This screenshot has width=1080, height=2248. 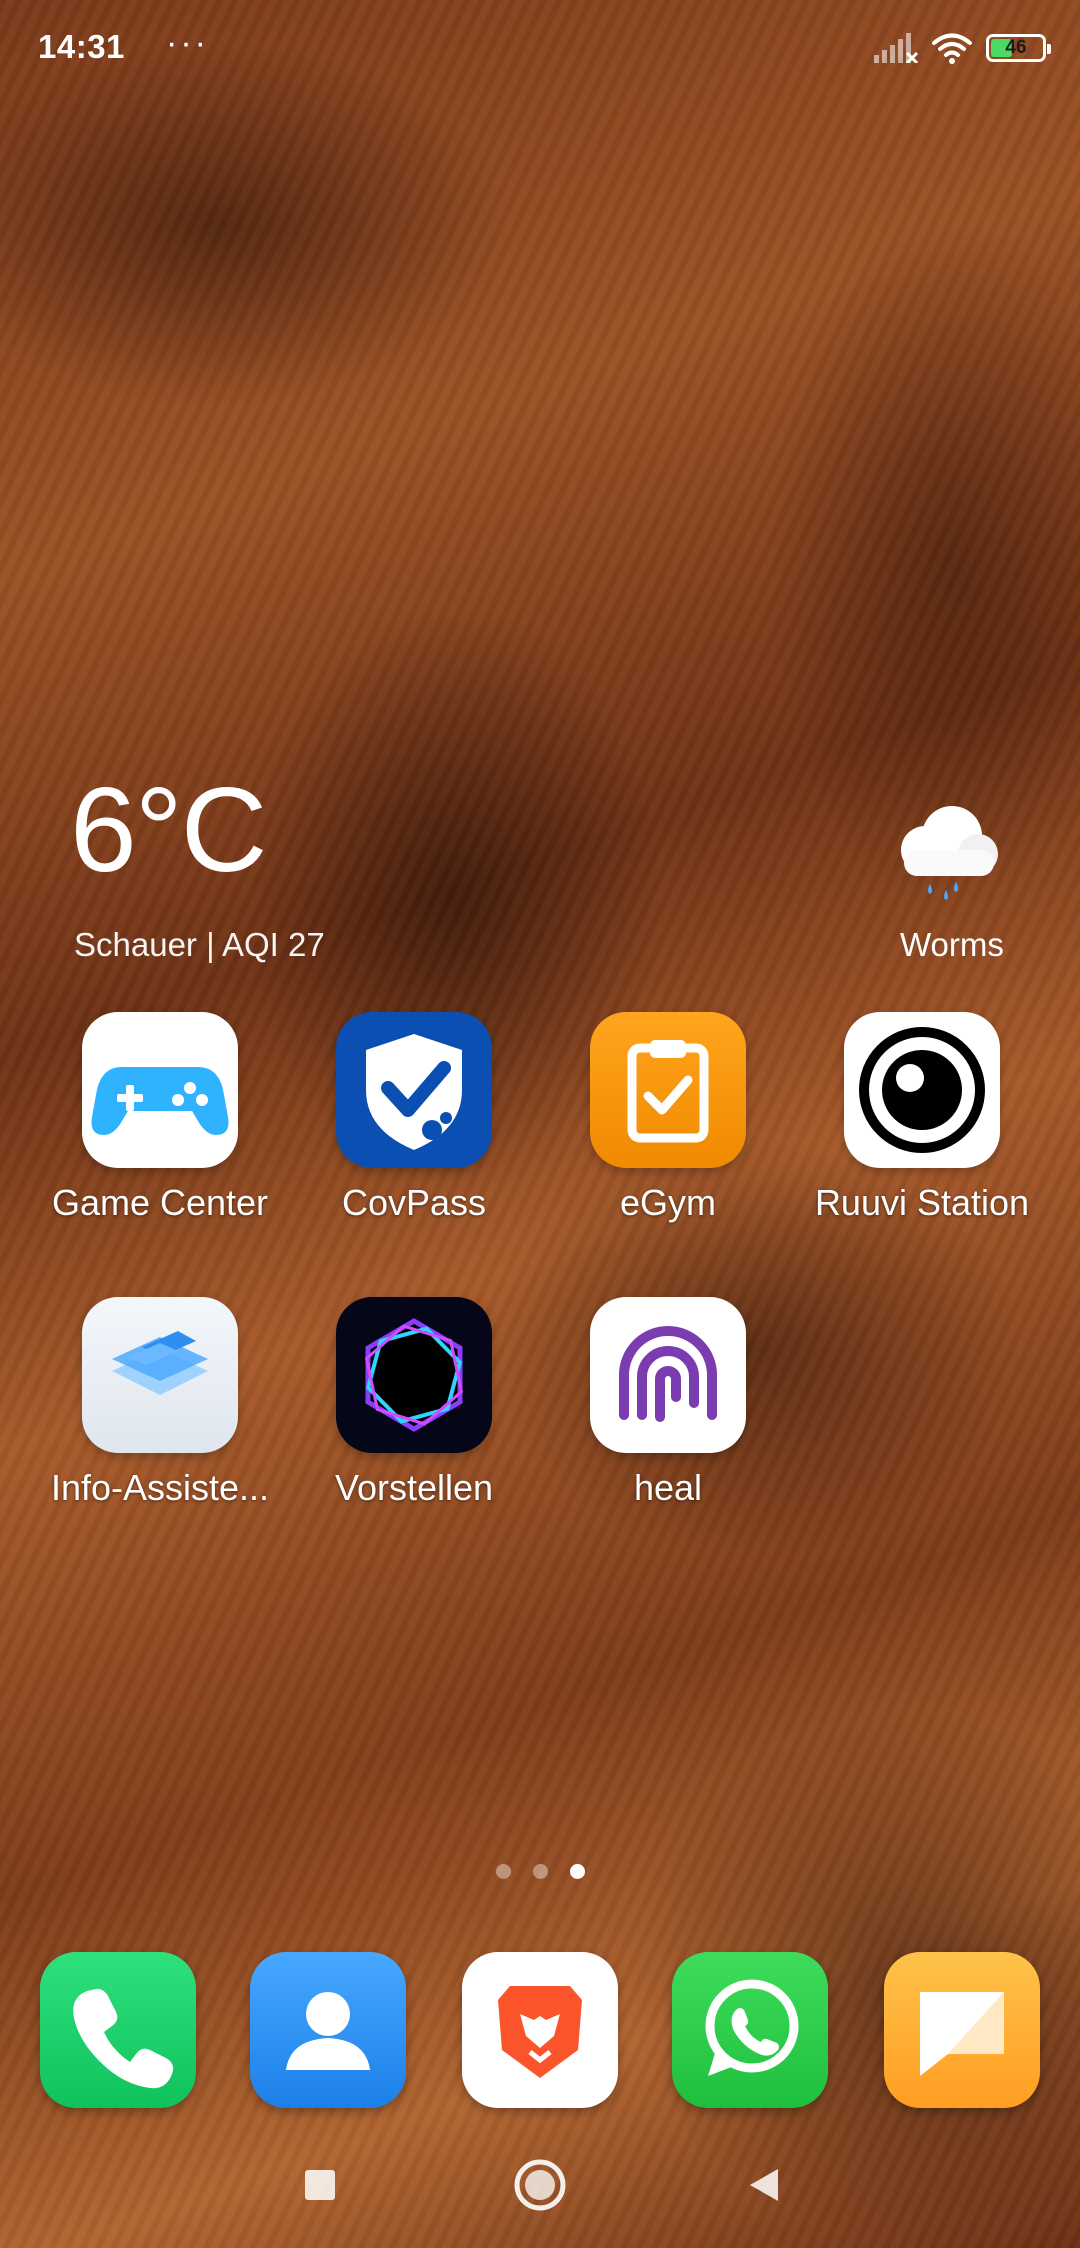 I want to click on back-triangle-icon, so click(x=764, y=2185).